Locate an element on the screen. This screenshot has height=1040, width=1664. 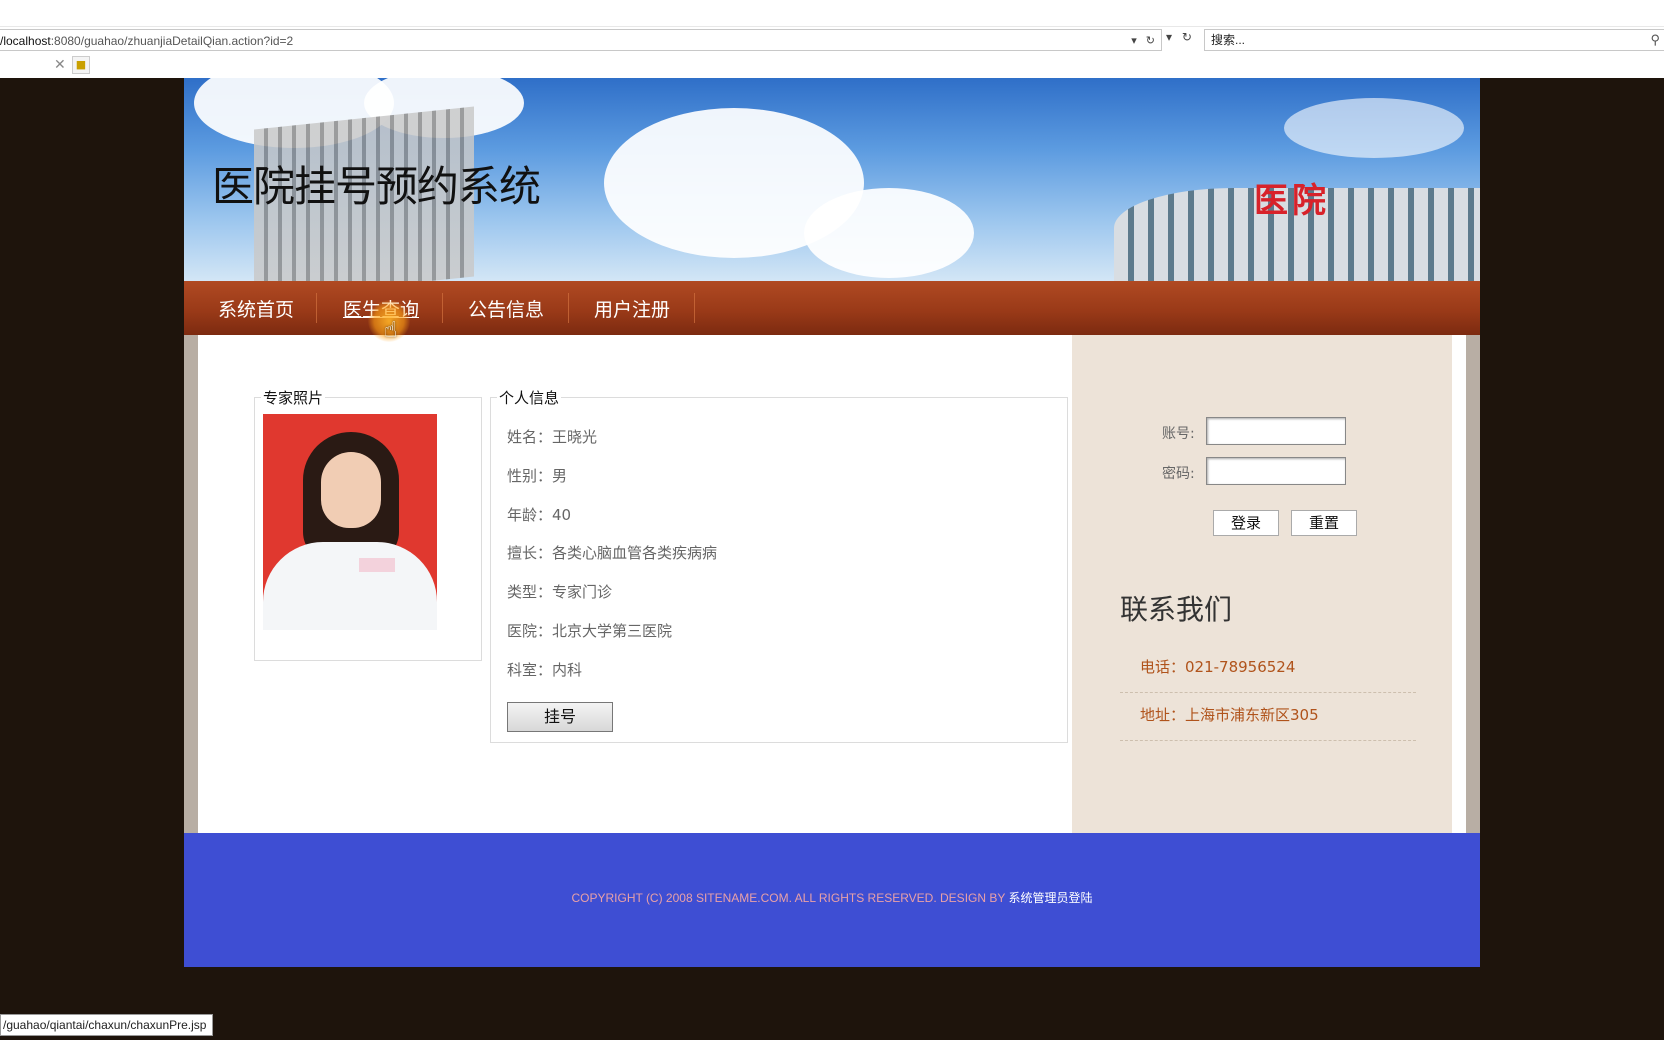
password-label: 密码: is located at coordinates (1178, 474).